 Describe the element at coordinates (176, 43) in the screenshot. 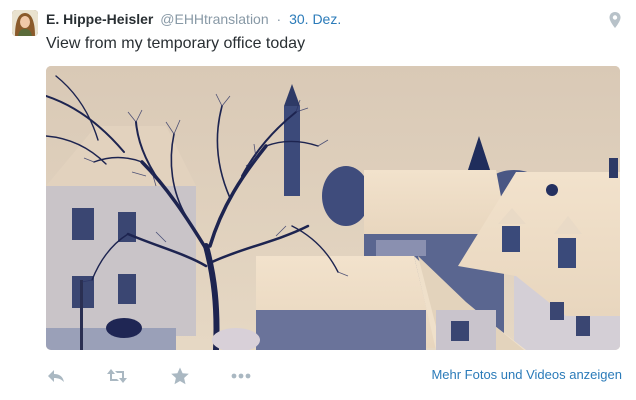

I see `tweet-text: View from my temporary office today` at that location.